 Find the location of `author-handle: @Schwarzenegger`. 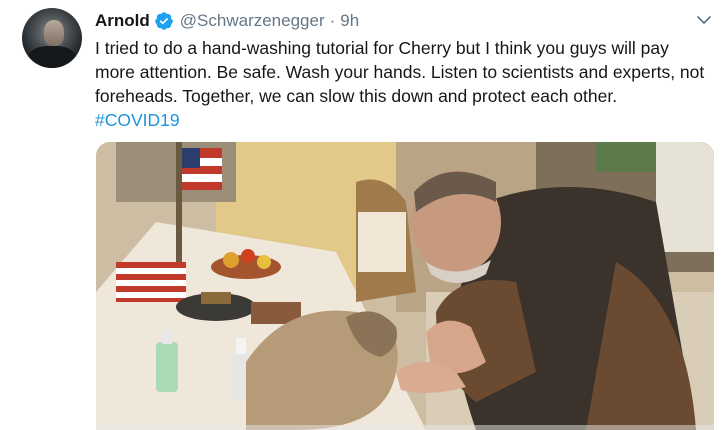

author-handle: @Schwarzenegger is located at coordinates (252, 21).